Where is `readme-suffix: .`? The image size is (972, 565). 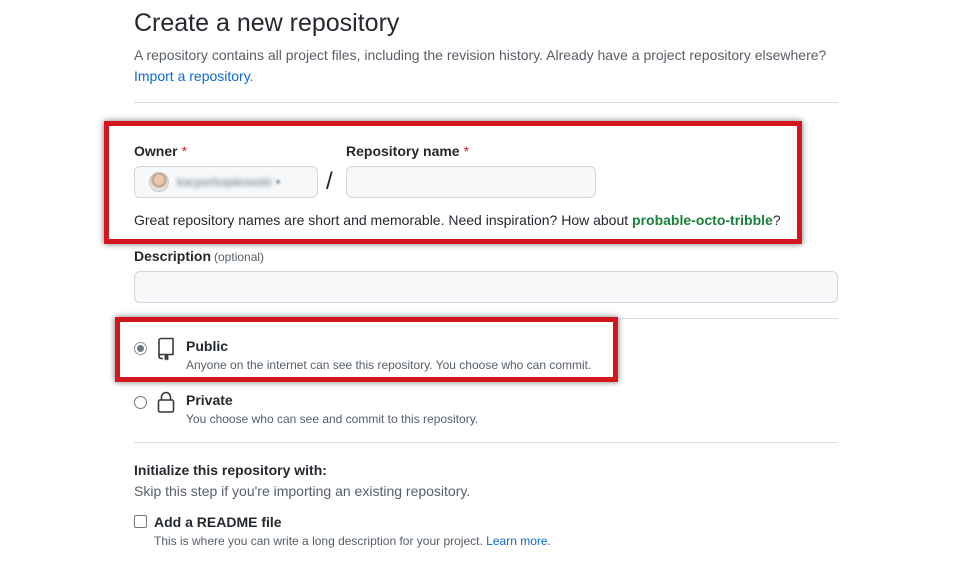 readme-suffix: . is located at coordinates (549, 541).